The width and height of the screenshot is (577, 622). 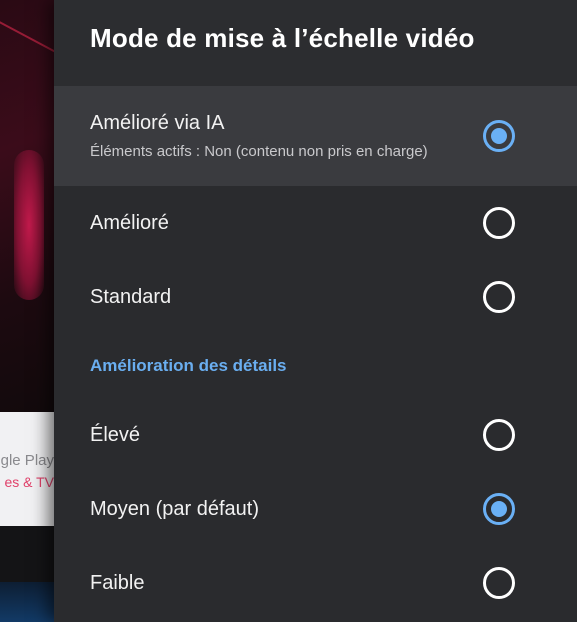 I want to click on section-header-detail-enhancement: Amélioration des détails, so click(x=188, y=365).